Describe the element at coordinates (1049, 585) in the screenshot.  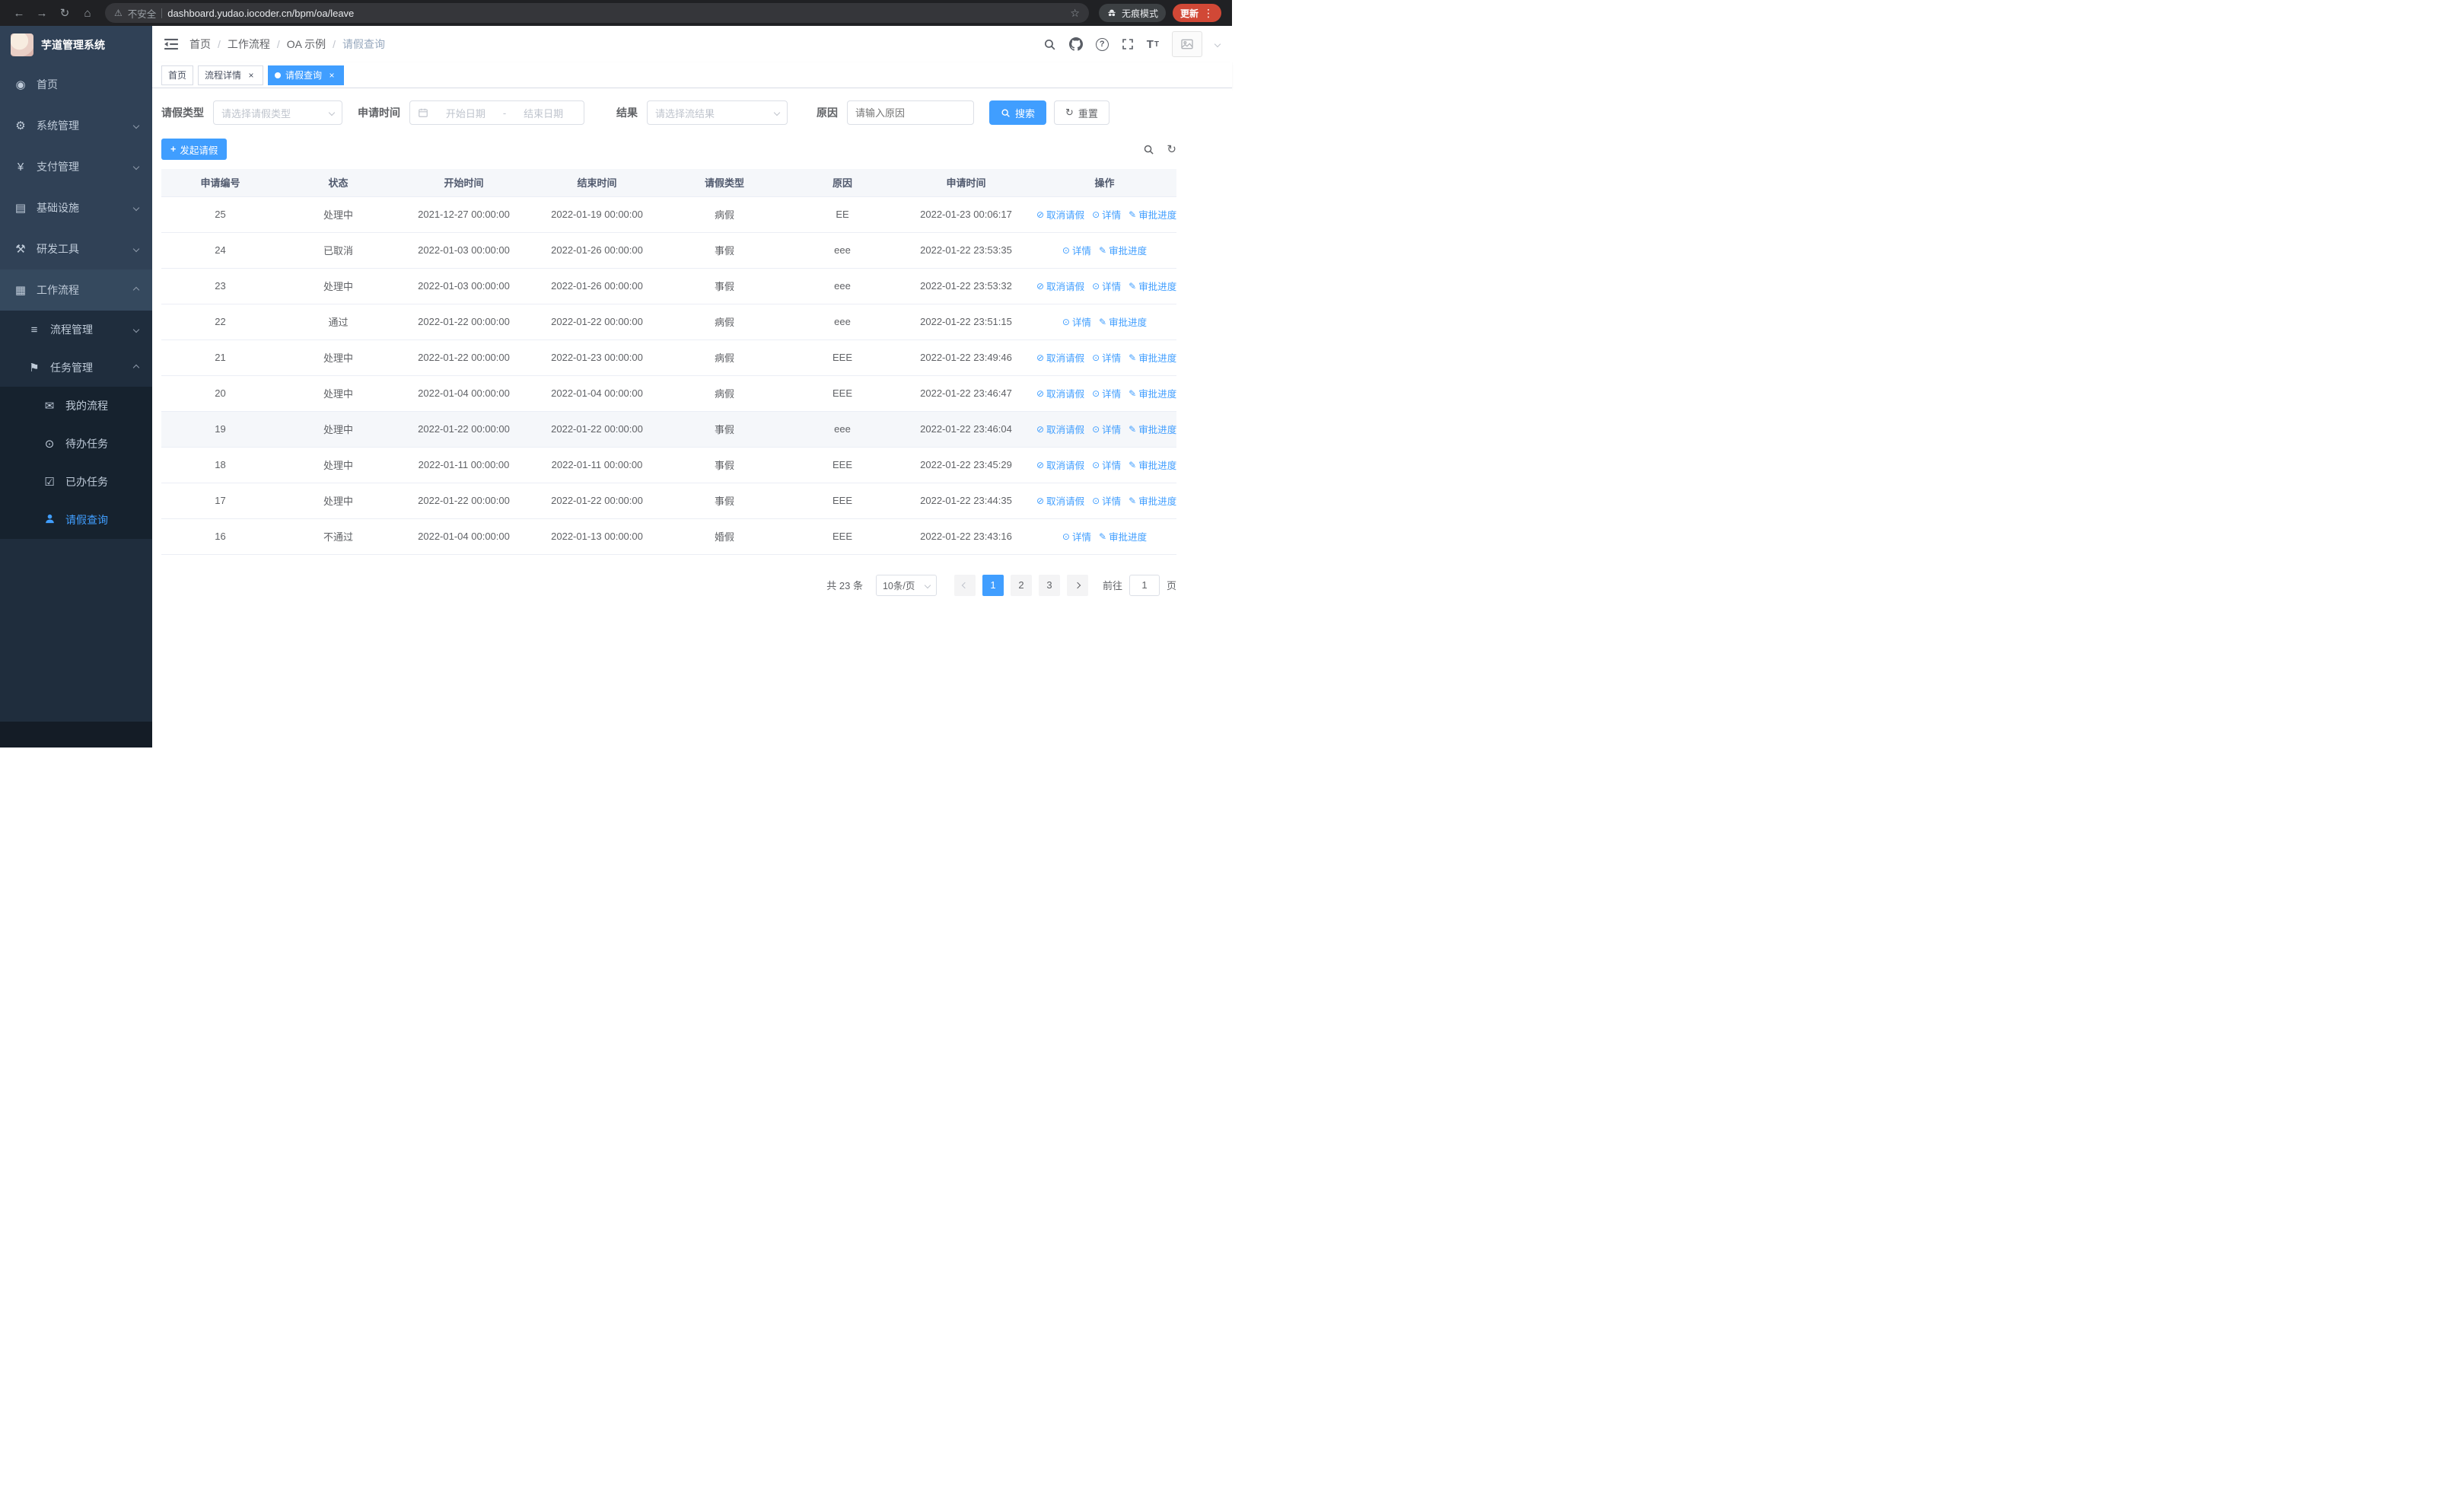
I see `page-button-3: 3` at that location.